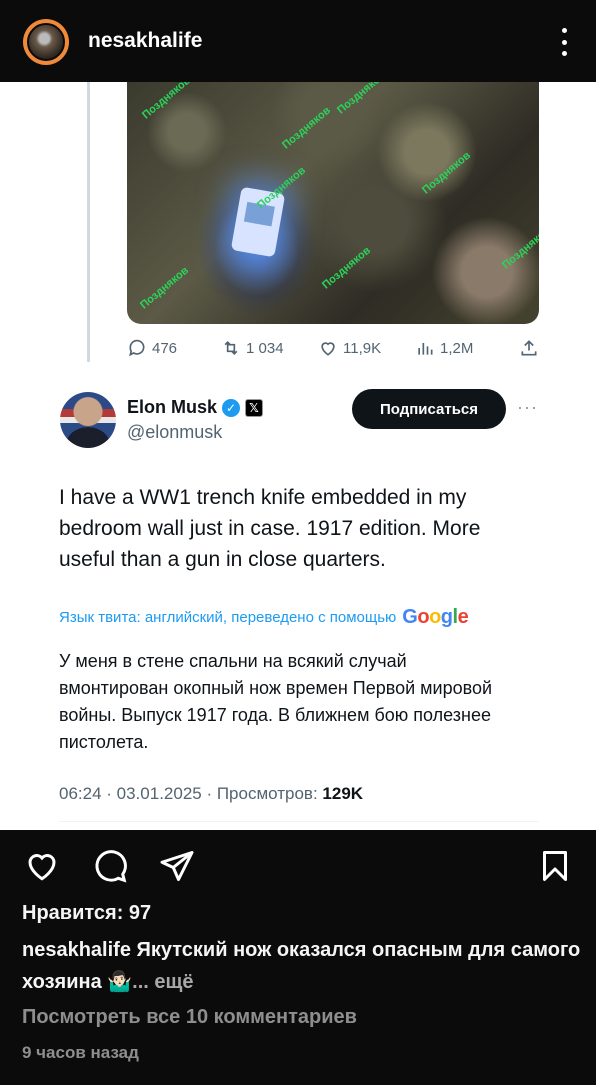 This screenshot has width=596, height=1085. What do you see at coordinates (457, 348) in the screenshot?
I see `views-count: 1,2M` at bounding box center [457, 348].